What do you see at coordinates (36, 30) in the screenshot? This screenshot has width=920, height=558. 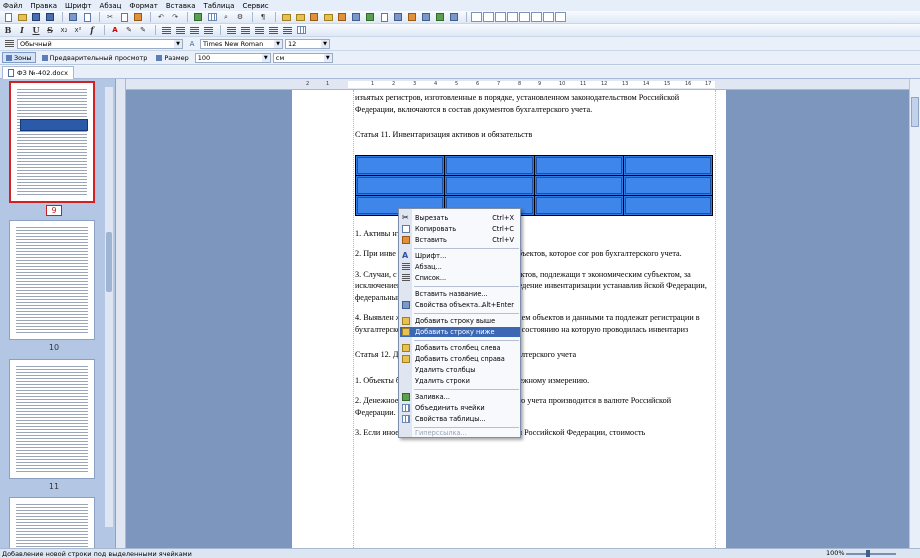 I see `underline-button: U` at bounding box center [36, 30].